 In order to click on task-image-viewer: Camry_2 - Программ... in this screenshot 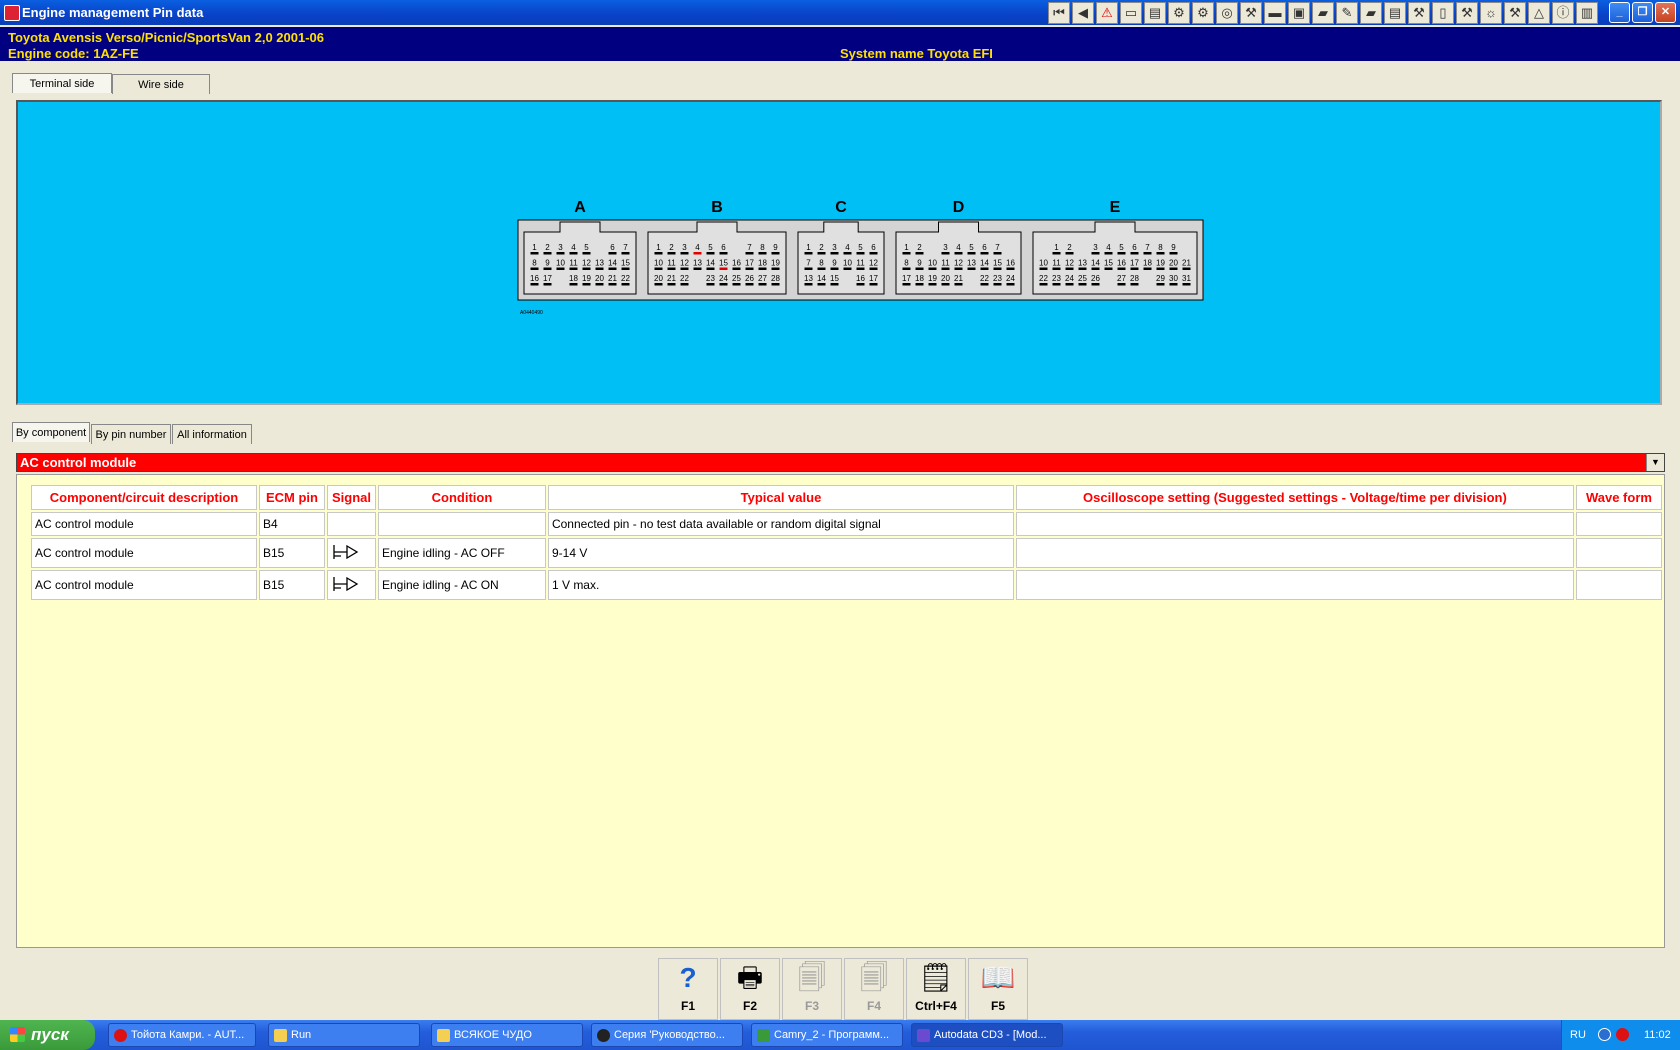, I will do `click(827, 1035)`.